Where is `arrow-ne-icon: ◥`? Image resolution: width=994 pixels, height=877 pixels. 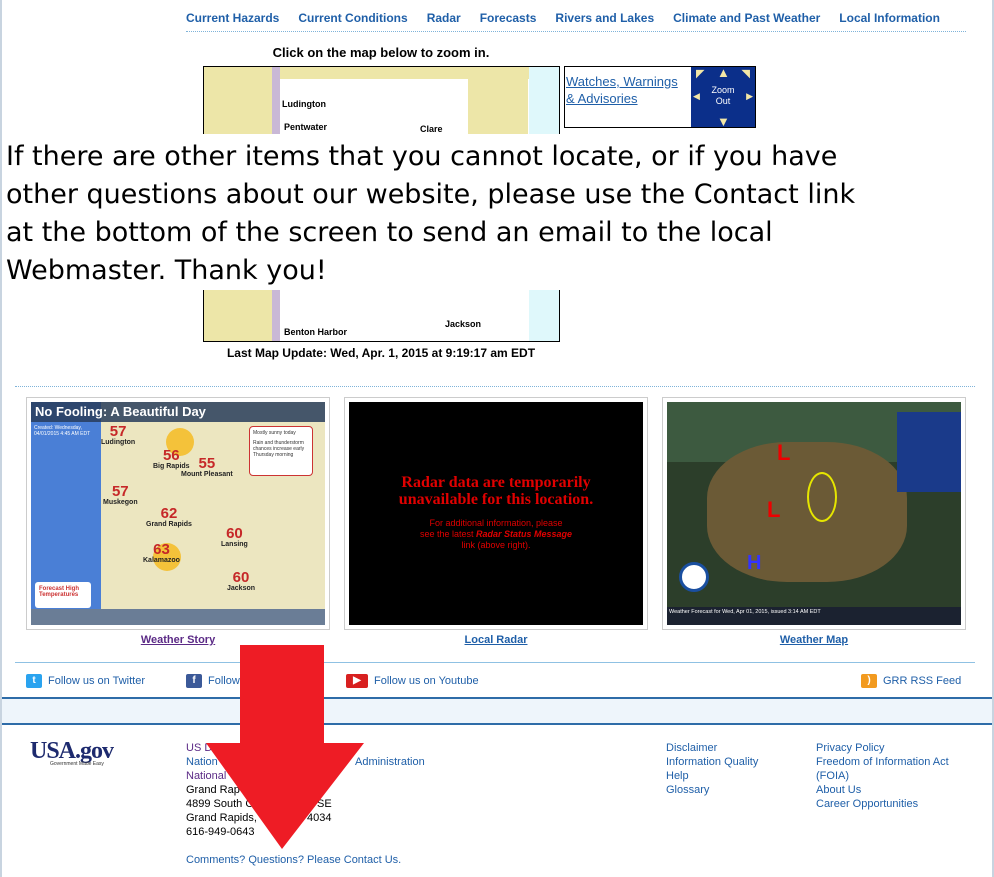
arrow-ne-icon: ◥ is located at coordinates (745, 74).